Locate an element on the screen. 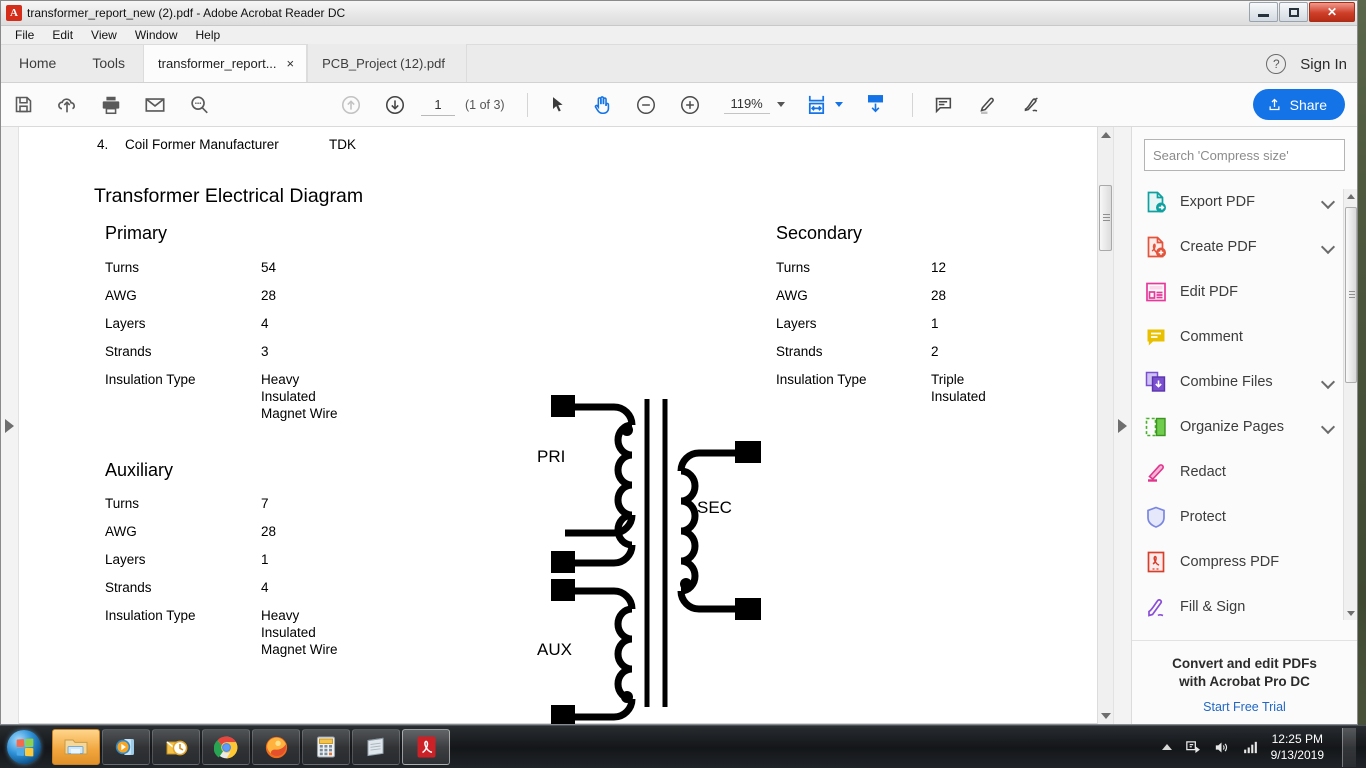 The width and height of the screenshot is (1366, 768). restore-button is located at coordinates (1293, 12).